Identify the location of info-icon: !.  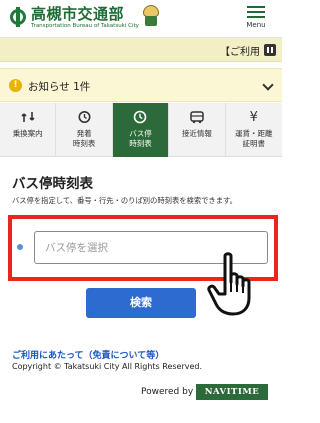
(15, 85).